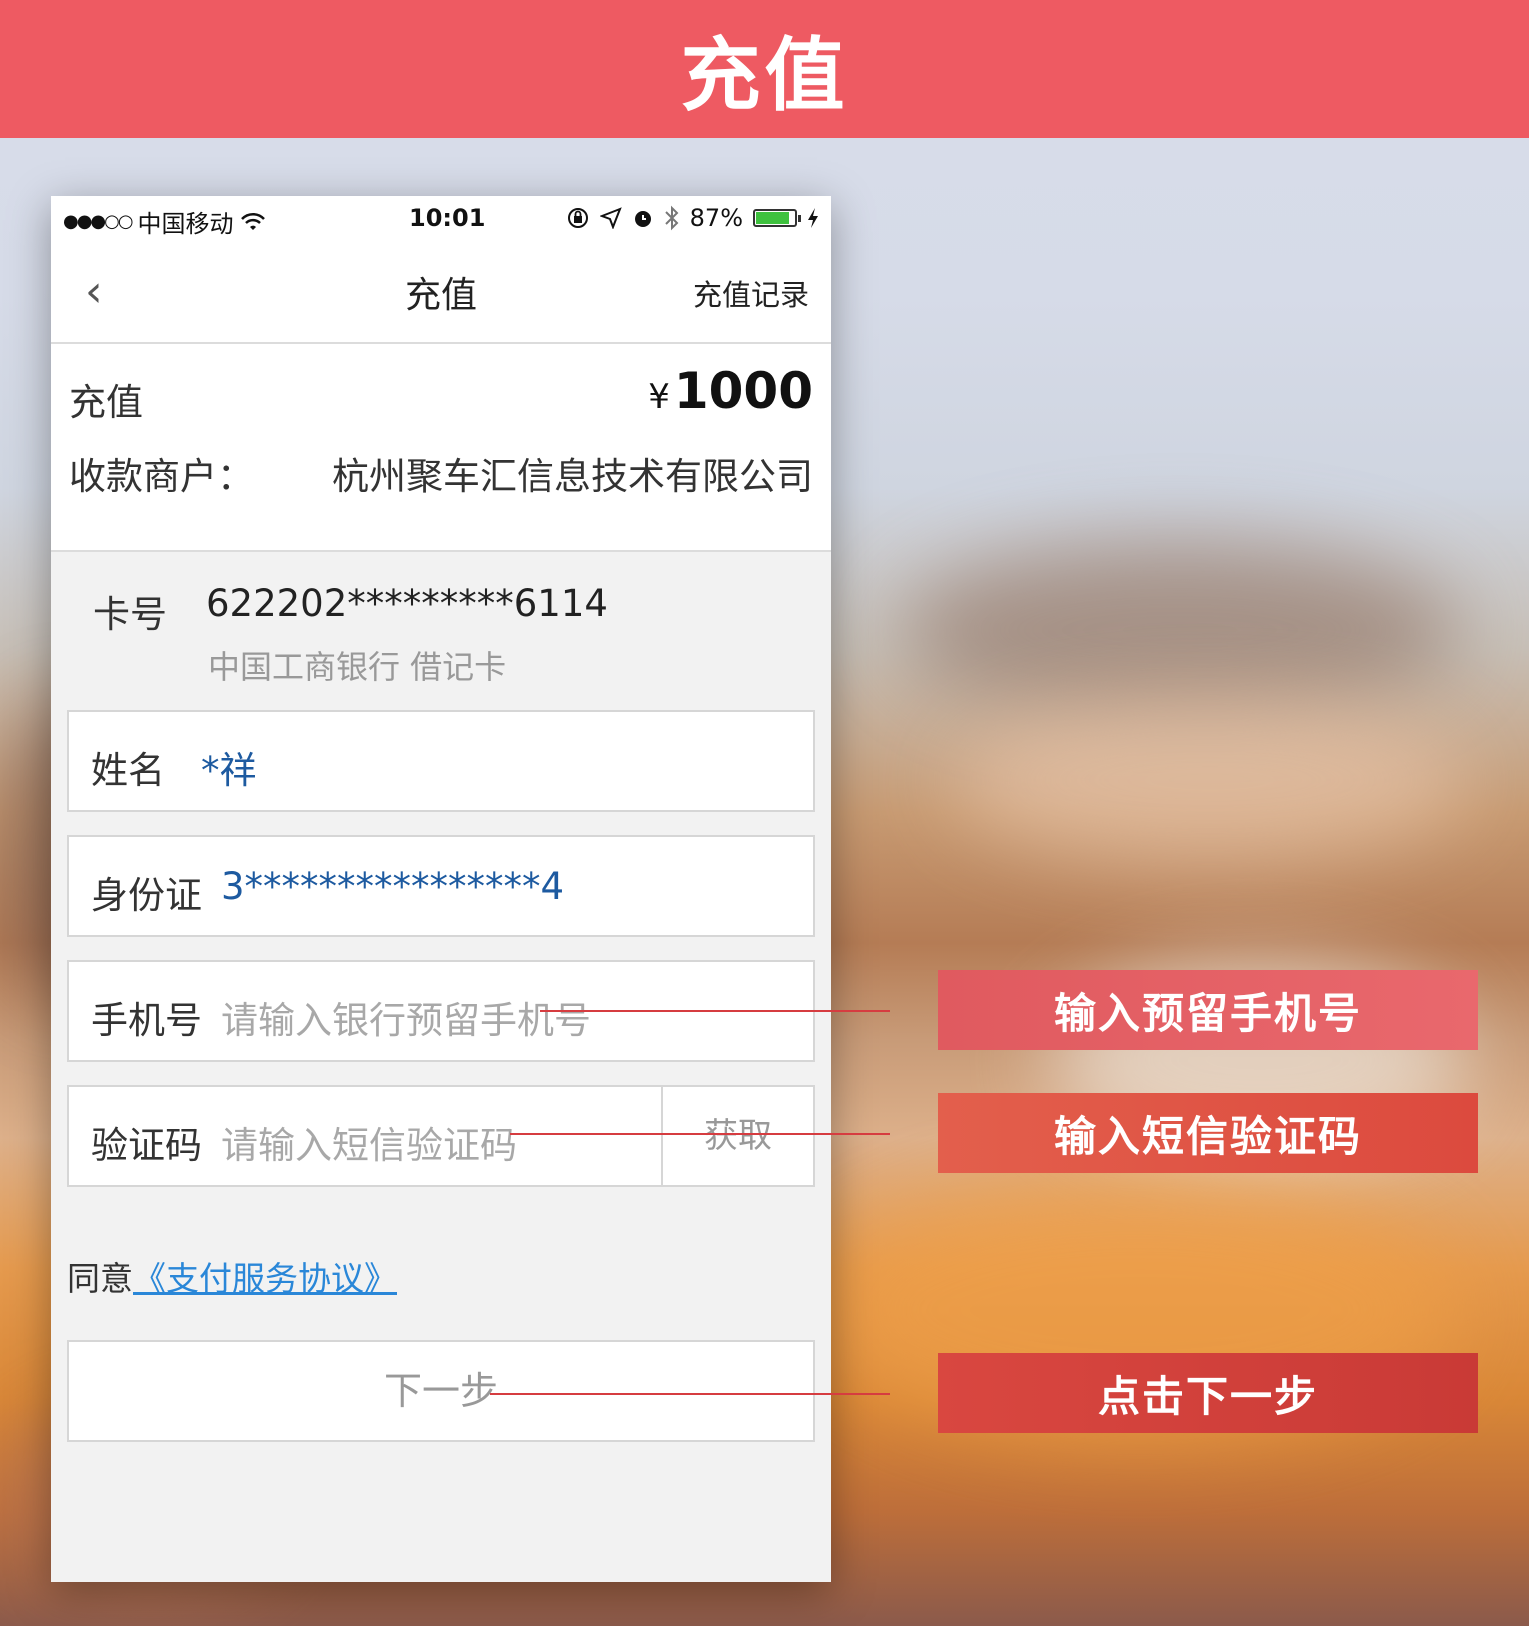 This screenshot has height=1626, width=1529. What do you see at coordinates (229, 770) in the screenshot?
I see `name-value: *祥` at bounding box center [229, 770].